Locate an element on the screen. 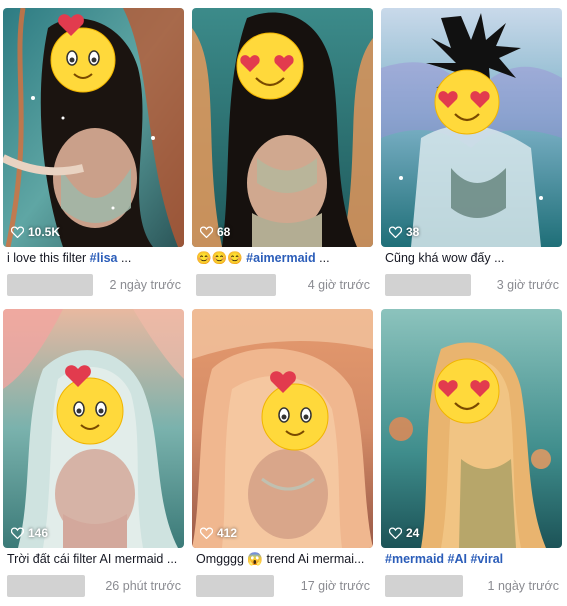 The height and width of the screenshot is (606, 567). hashtag-link: #mermaid #AI #viral is located at coordinates (444, 559).